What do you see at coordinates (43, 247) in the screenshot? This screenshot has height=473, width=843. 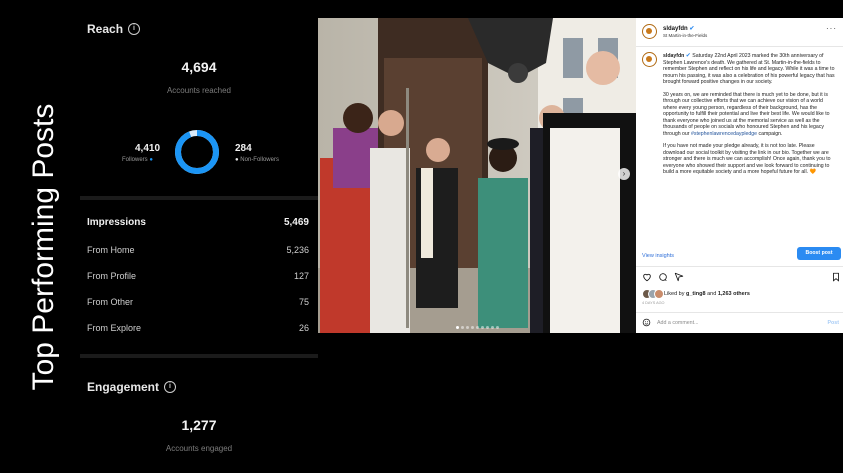 I see `slide-title: Top Performing Posts` at bounding box center [43, 247].